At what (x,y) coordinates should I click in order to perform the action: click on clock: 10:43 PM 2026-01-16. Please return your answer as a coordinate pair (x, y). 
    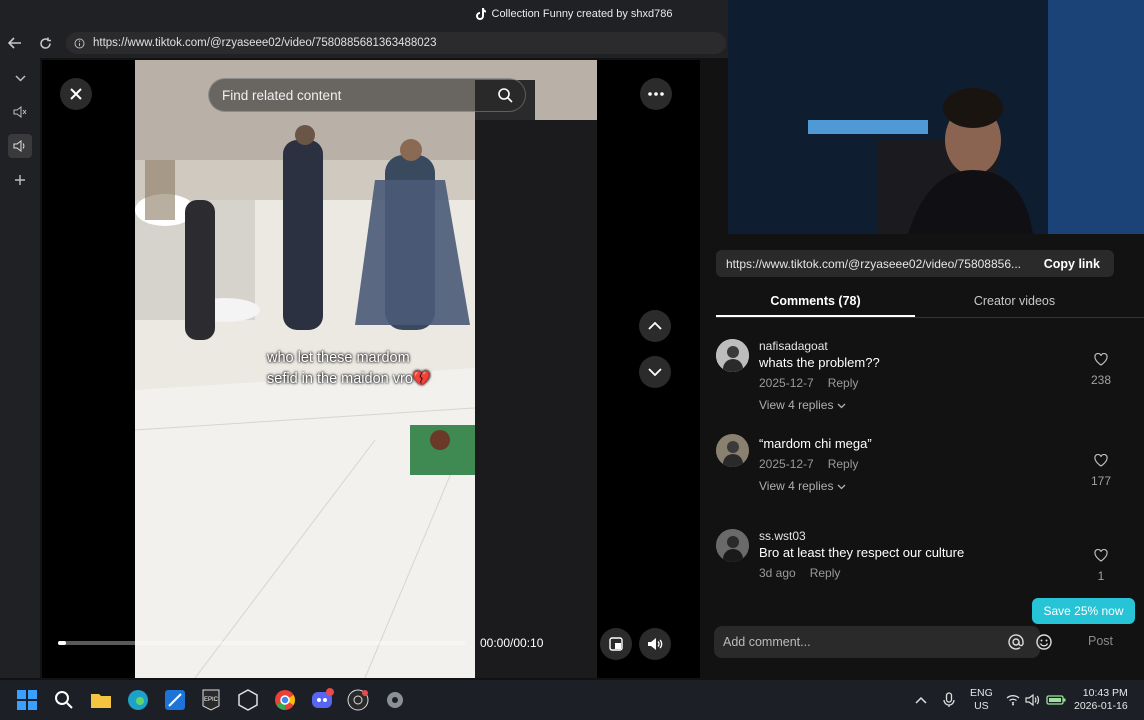
    Looking at the image, I should click on (1101, 700).